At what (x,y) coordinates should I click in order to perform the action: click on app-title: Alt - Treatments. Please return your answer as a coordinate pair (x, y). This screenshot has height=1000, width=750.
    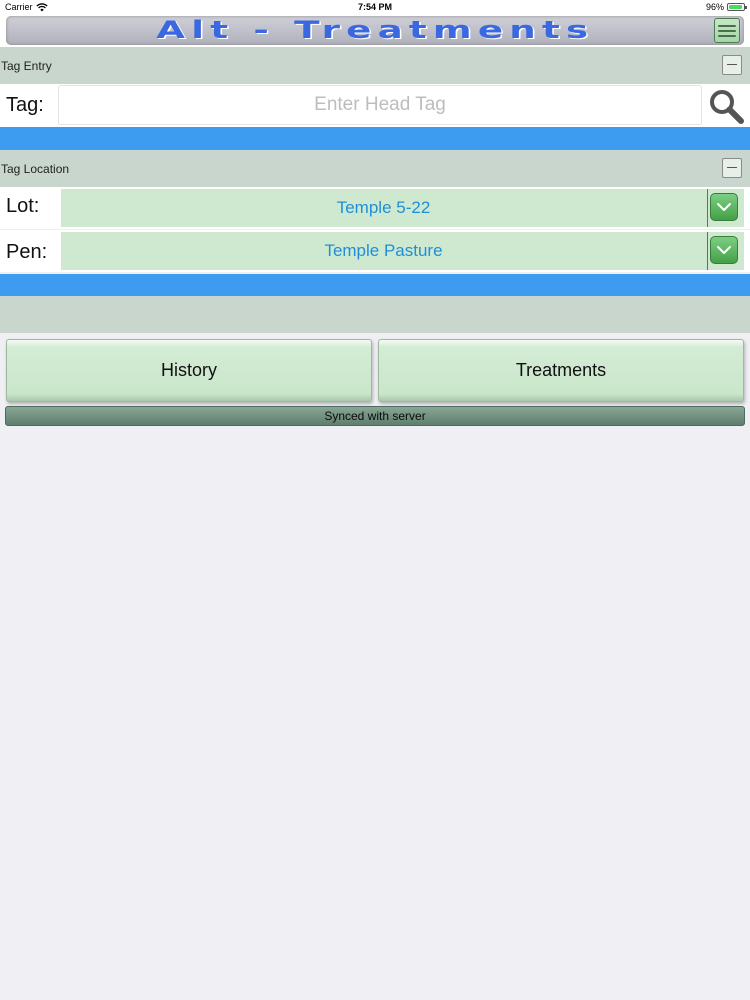
    Looking at the image, I should click on (375, 30).